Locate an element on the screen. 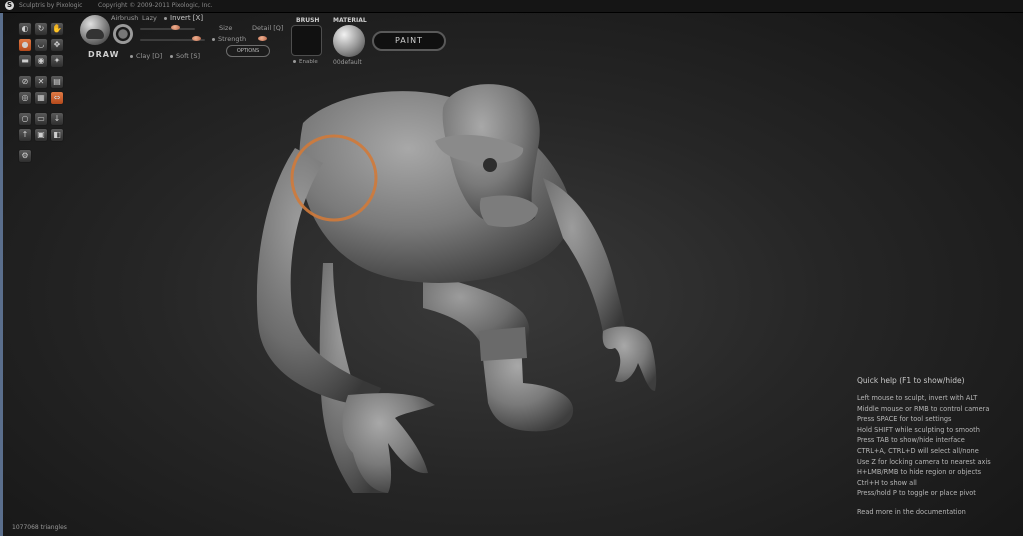  copyright-text: Copyright © 2009-2011 Pixologic, Inc. is located at coordinates (155, 5).